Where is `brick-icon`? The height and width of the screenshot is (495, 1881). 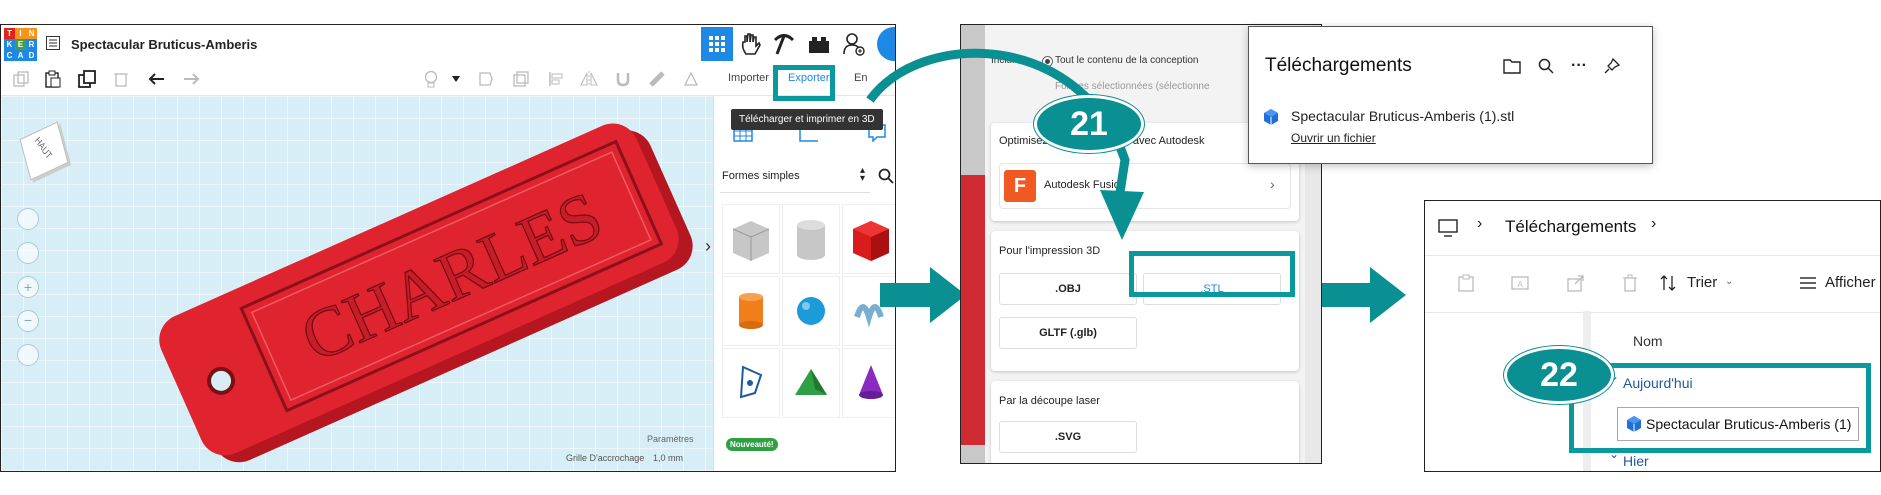
brick-icon is located at coordinates (819, 44).